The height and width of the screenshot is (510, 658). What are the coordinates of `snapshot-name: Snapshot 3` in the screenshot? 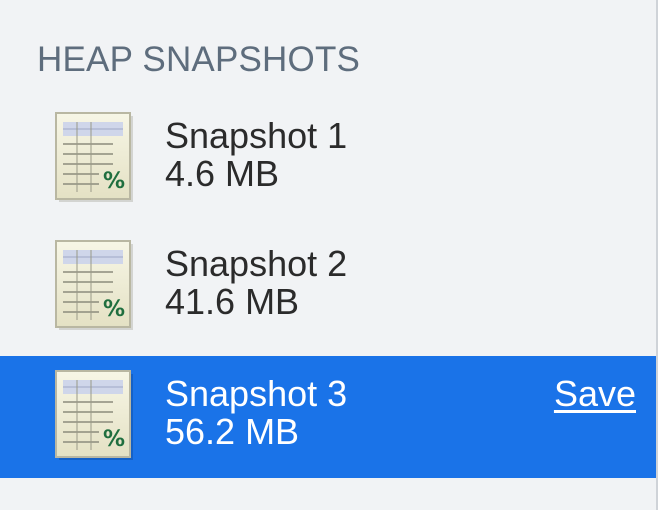 It's located at (256, 393).